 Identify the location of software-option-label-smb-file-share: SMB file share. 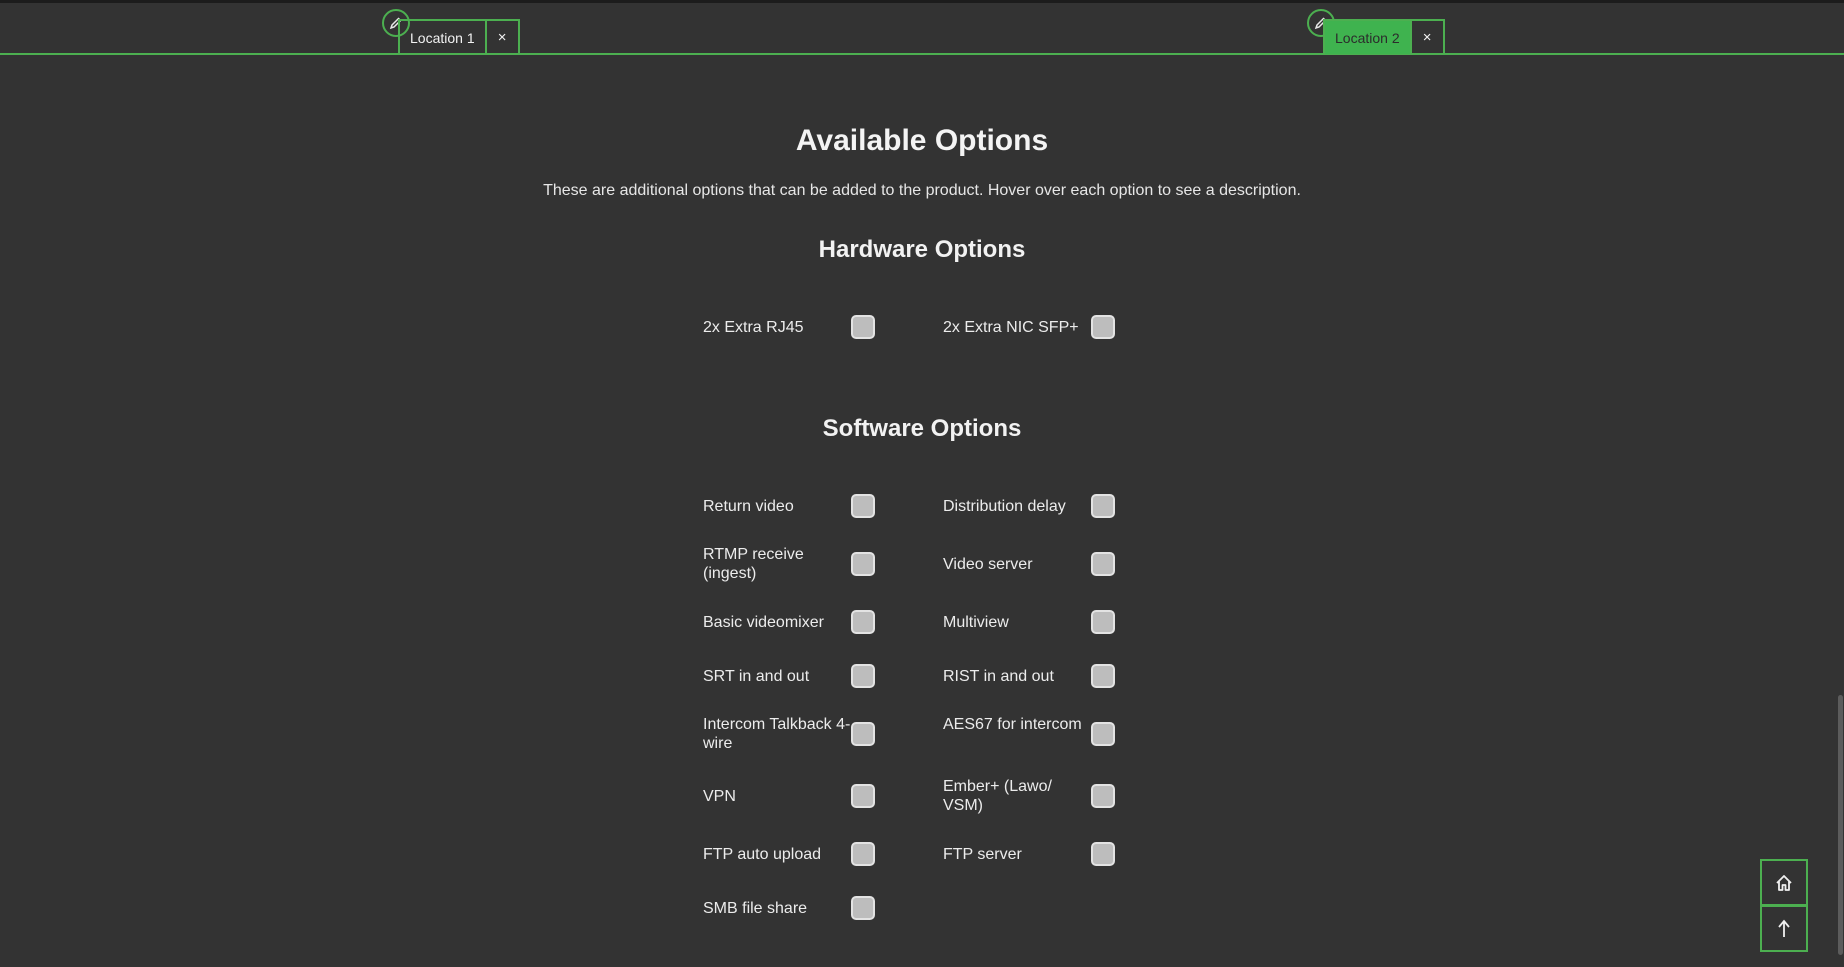
(755, 908).